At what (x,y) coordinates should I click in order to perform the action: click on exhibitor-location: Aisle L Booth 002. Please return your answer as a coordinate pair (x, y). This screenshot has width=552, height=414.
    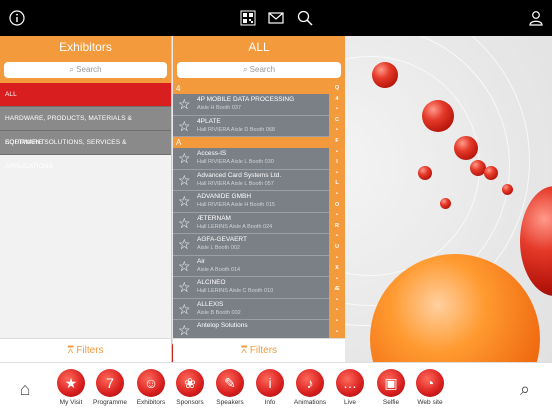
    Looking at the image, I should click on (218, 248).